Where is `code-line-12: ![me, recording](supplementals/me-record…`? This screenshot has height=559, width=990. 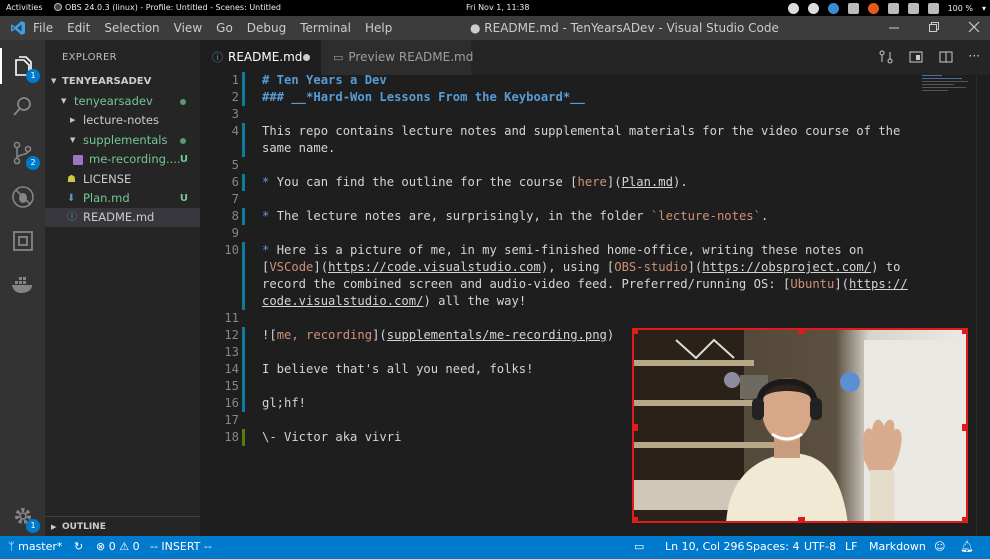 code-line-12: ![me, recording](supplementals/me-record… is located at coordinates (438, 335).